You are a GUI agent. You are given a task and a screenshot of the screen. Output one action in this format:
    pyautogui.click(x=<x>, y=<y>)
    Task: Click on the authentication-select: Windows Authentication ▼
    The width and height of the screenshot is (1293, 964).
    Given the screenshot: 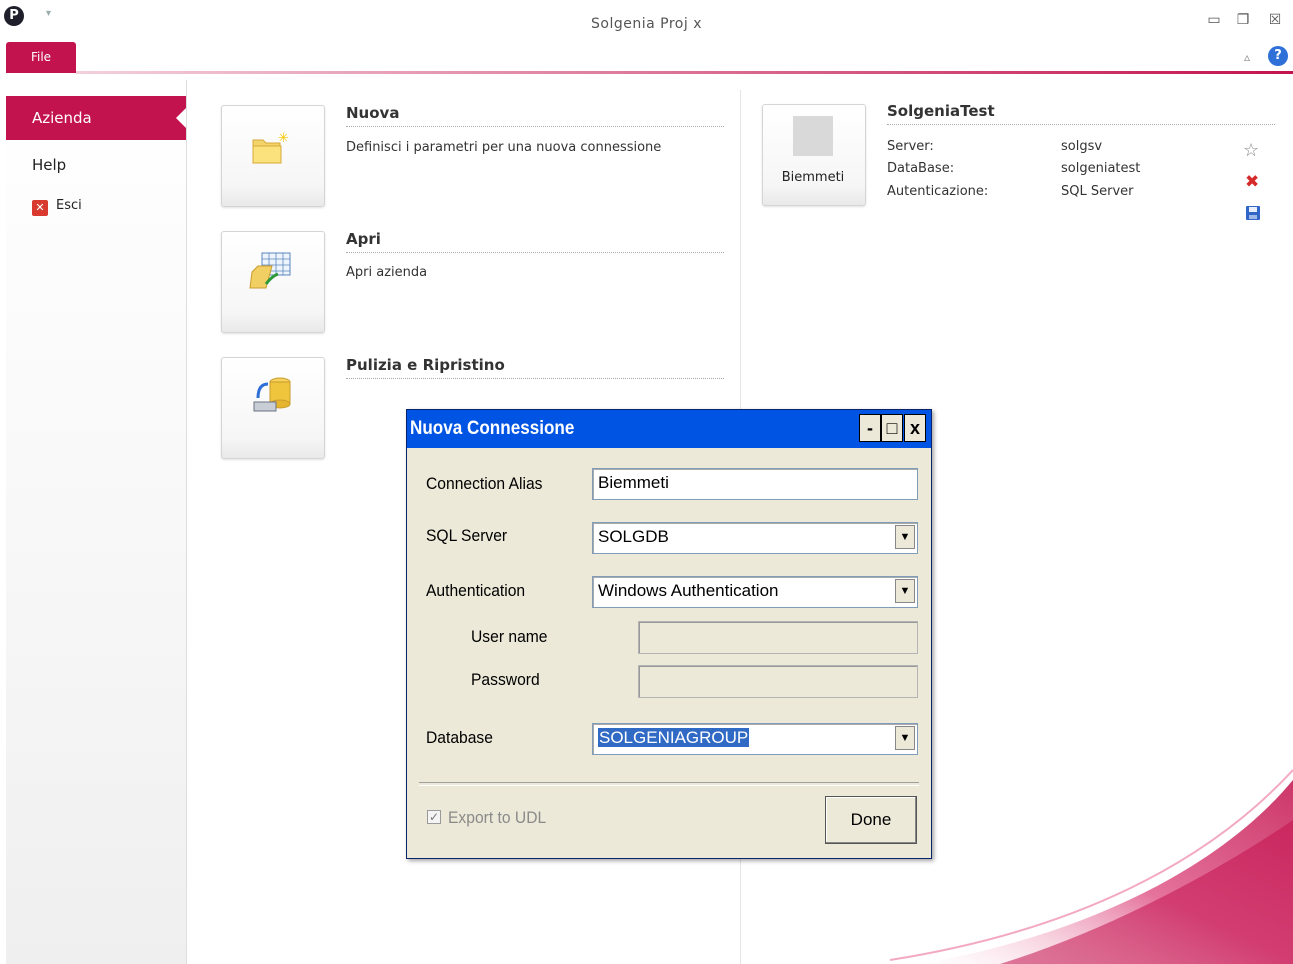 What is the action you would take?
    pyautogui.click(x=755, y=592)
    